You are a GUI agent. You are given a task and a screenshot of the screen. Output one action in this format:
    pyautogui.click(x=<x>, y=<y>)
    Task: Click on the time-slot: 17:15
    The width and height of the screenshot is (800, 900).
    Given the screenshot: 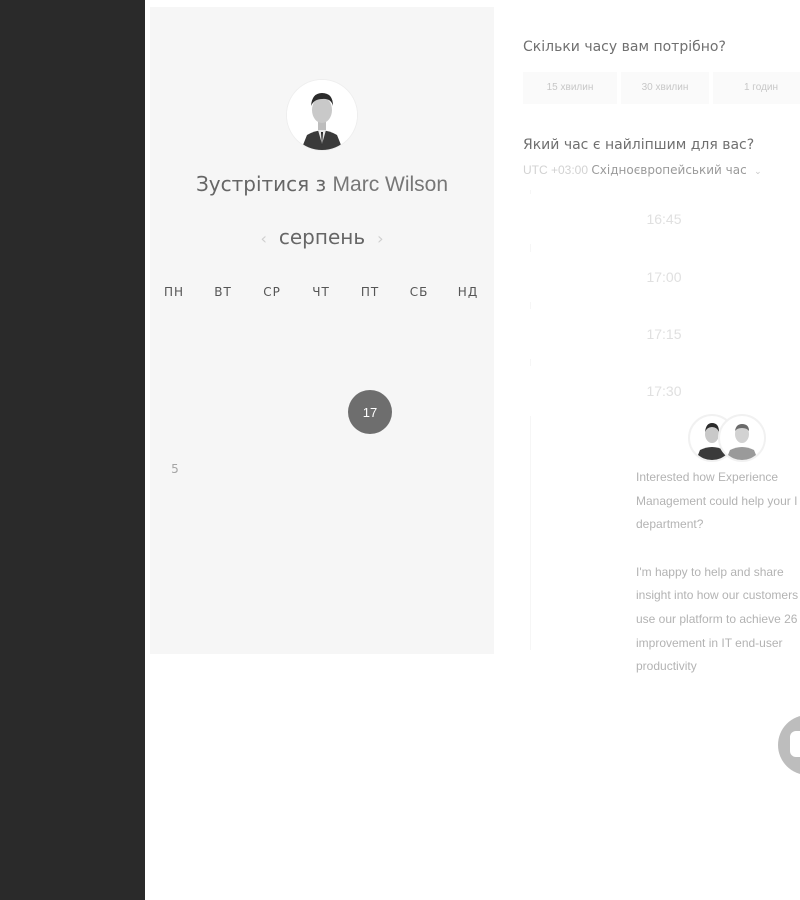 What is the action you would take?
    pyautogui.click(x=665, y=334)
    